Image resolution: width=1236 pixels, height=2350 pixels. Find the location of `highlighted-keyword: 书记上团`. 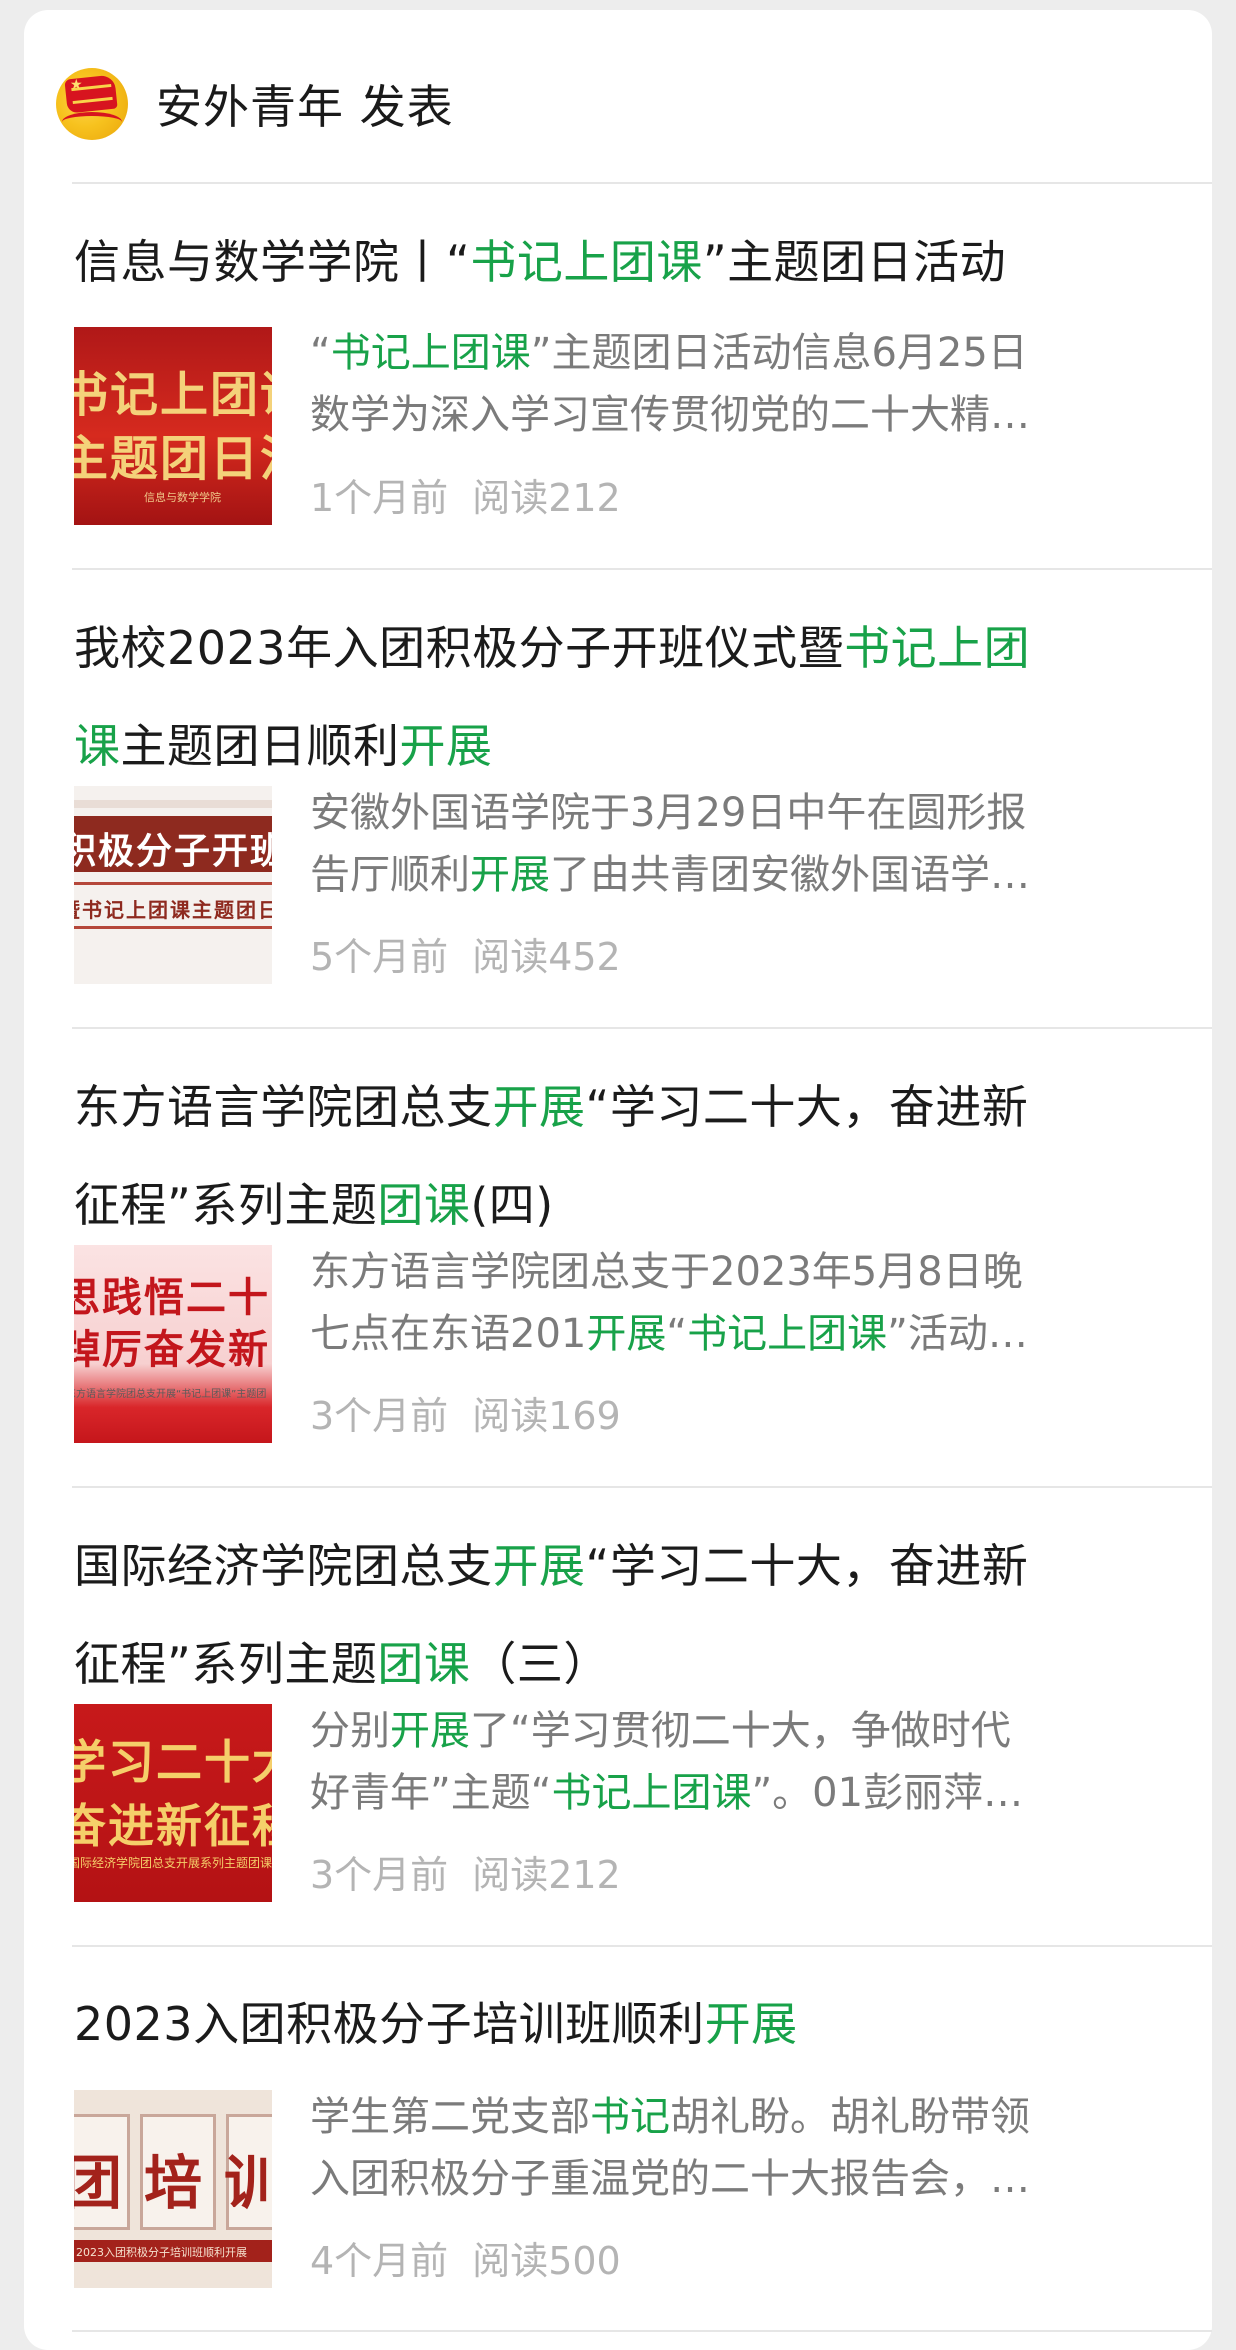

highlighted-keyword: 书记上团 is located at coordinates (937, 648).